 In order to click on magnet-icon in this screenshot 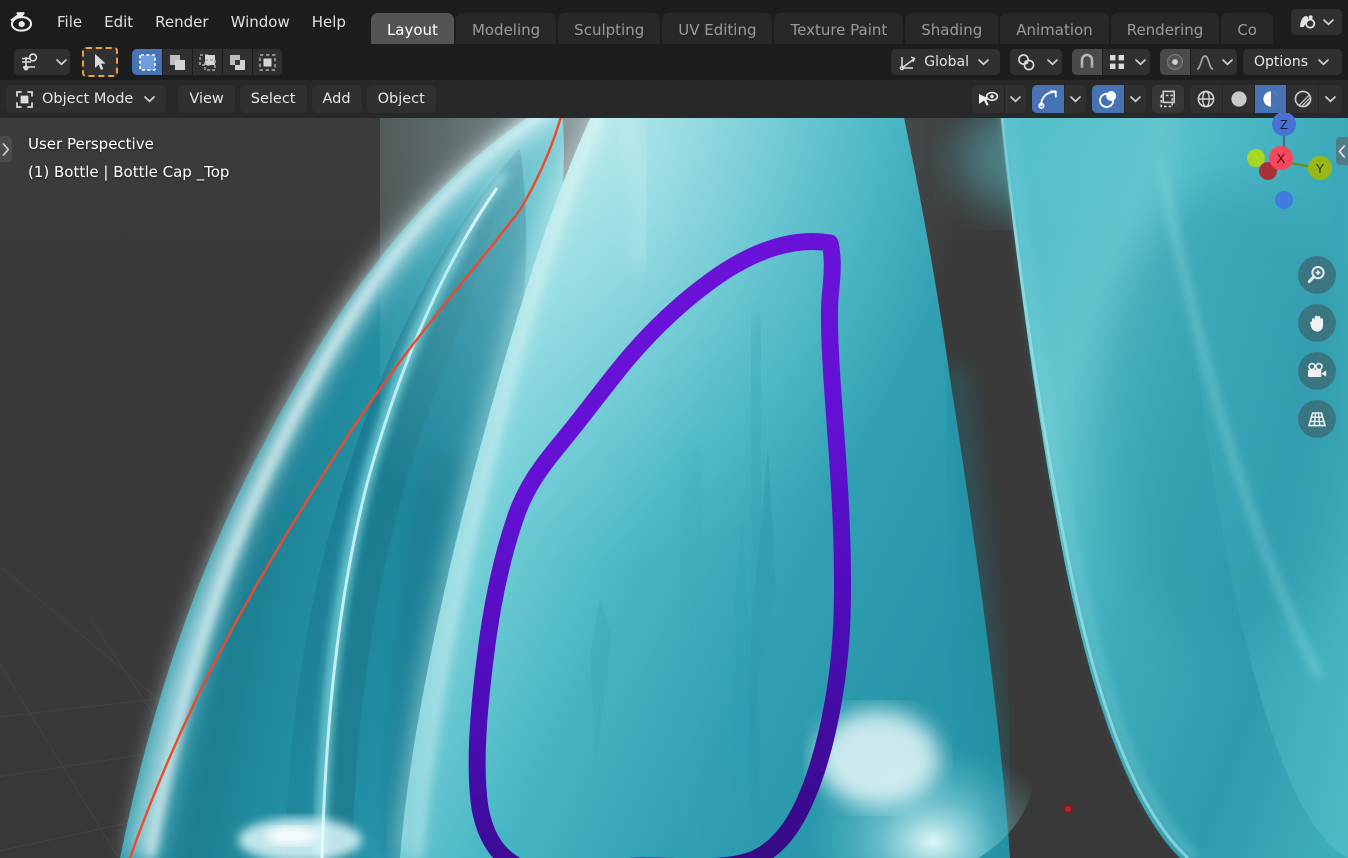, I will do `click(1086, 62)`.